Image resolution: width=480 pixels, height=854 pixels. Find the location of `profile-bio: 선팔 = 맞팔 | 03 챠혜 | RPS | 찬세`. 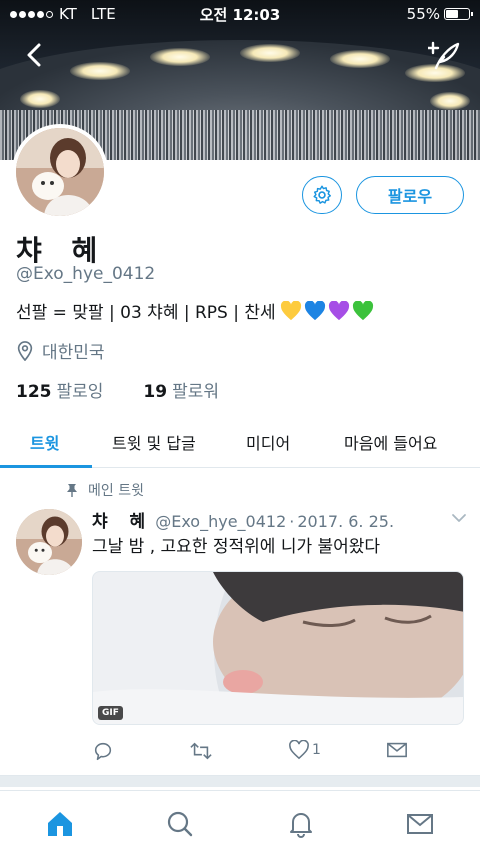

profile-bio: 선팔 = 맞팔 | 03 챠혜 | RPS | 찬세 is located at coordinates (195, 310).